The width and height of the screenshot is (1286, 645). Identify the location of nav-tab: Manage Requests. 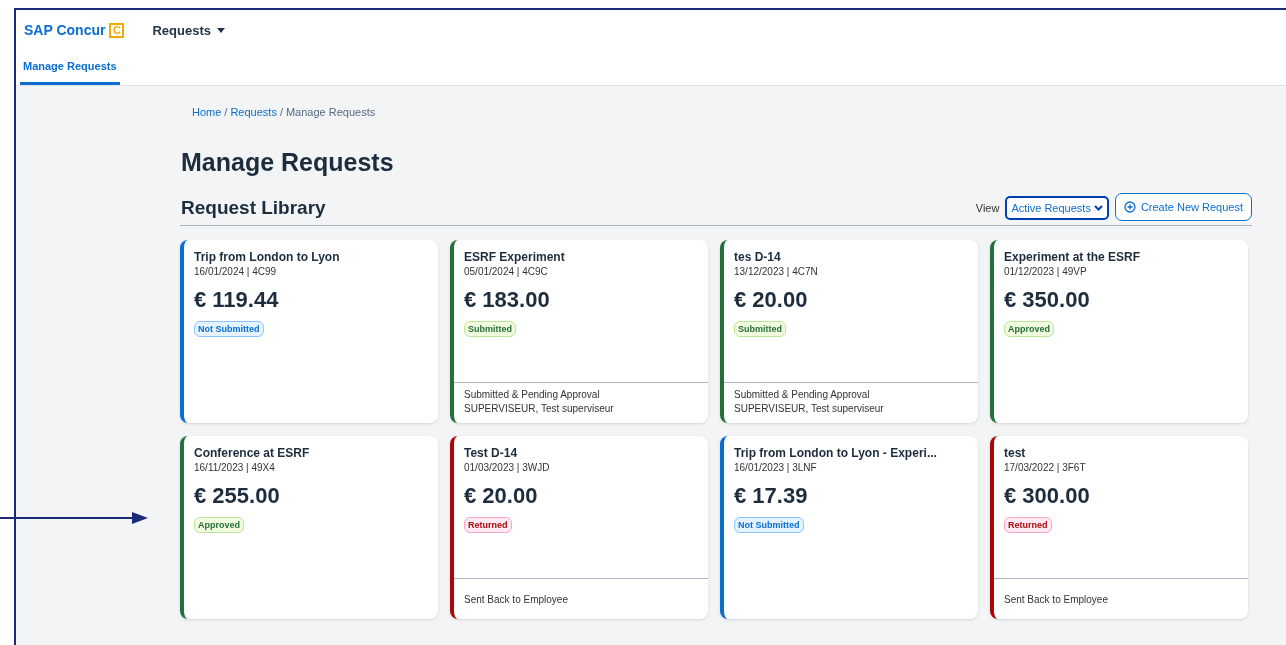
(70, 67).